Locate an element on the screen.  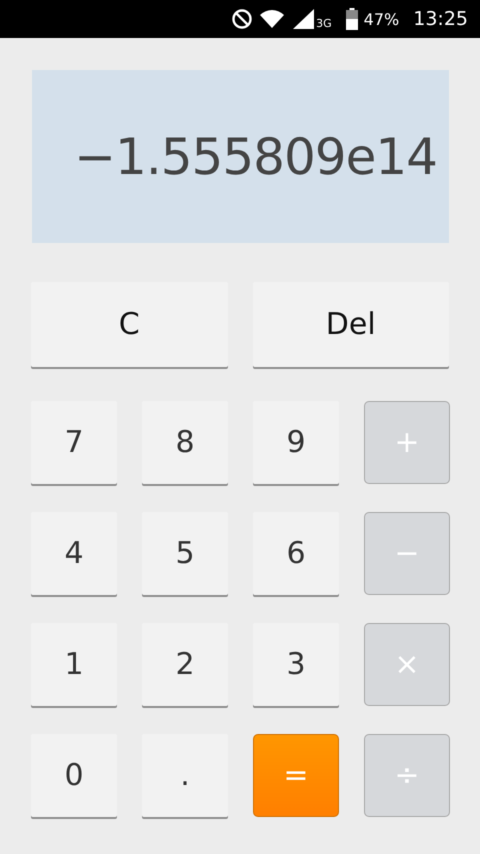
do-not-disturb-icon is located at coordinates (242, 19).